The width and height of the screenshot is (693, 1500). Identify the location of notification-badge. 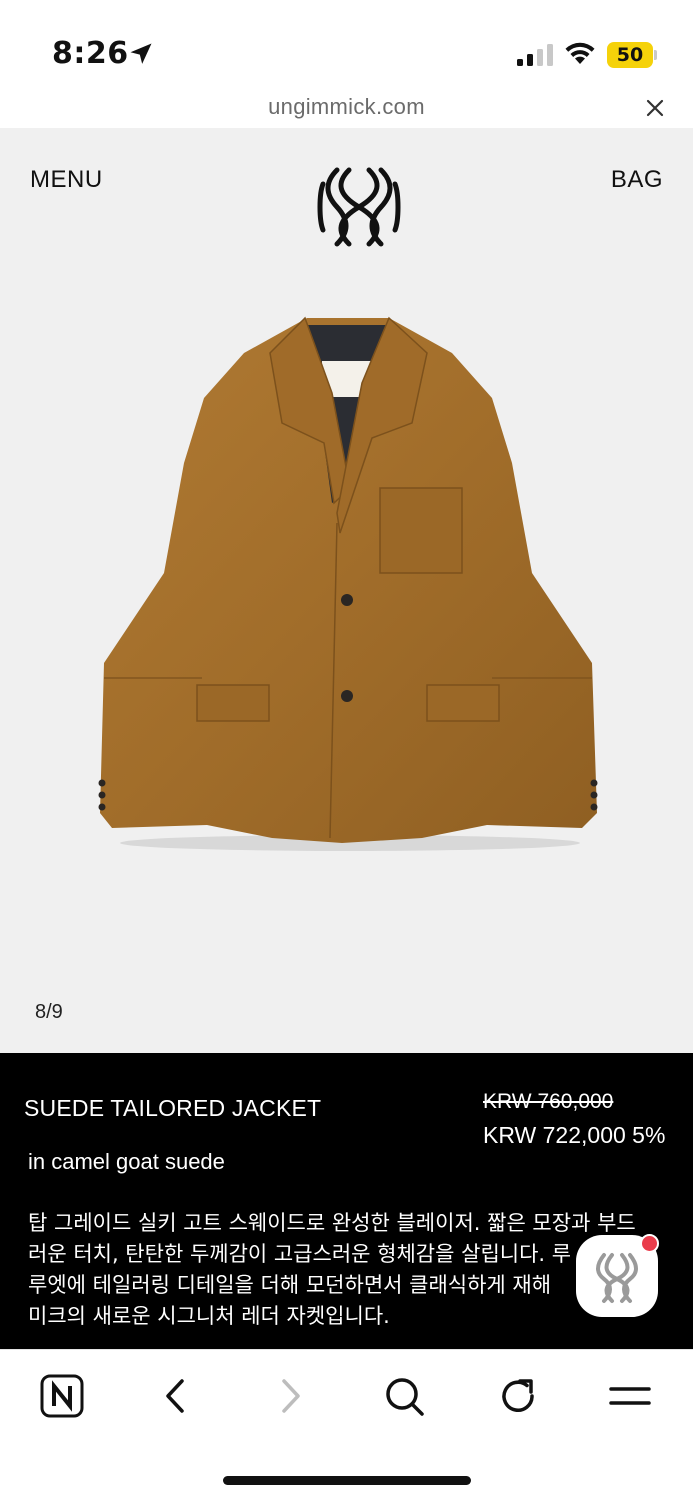
(649, 1243).